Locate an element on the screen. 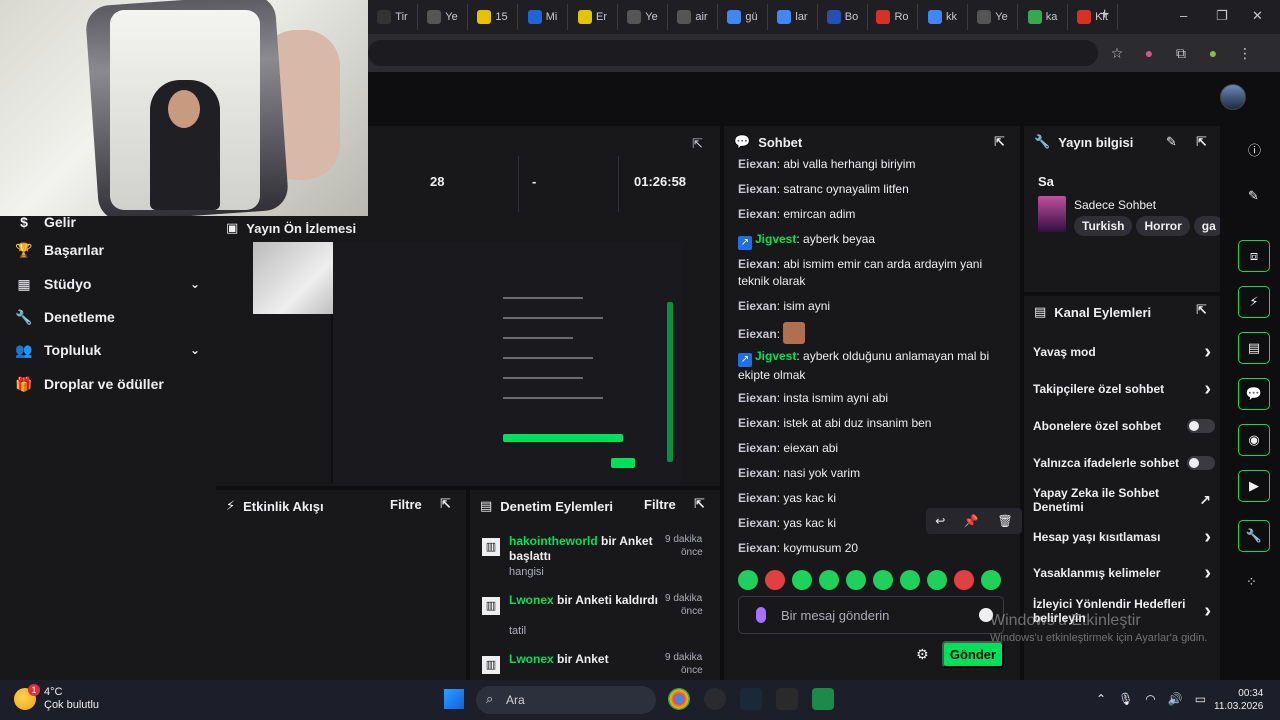 This screenshot has width=1280, height=720. dock-lightning-icon: ⚡ is located at coordinates (1254, 302).